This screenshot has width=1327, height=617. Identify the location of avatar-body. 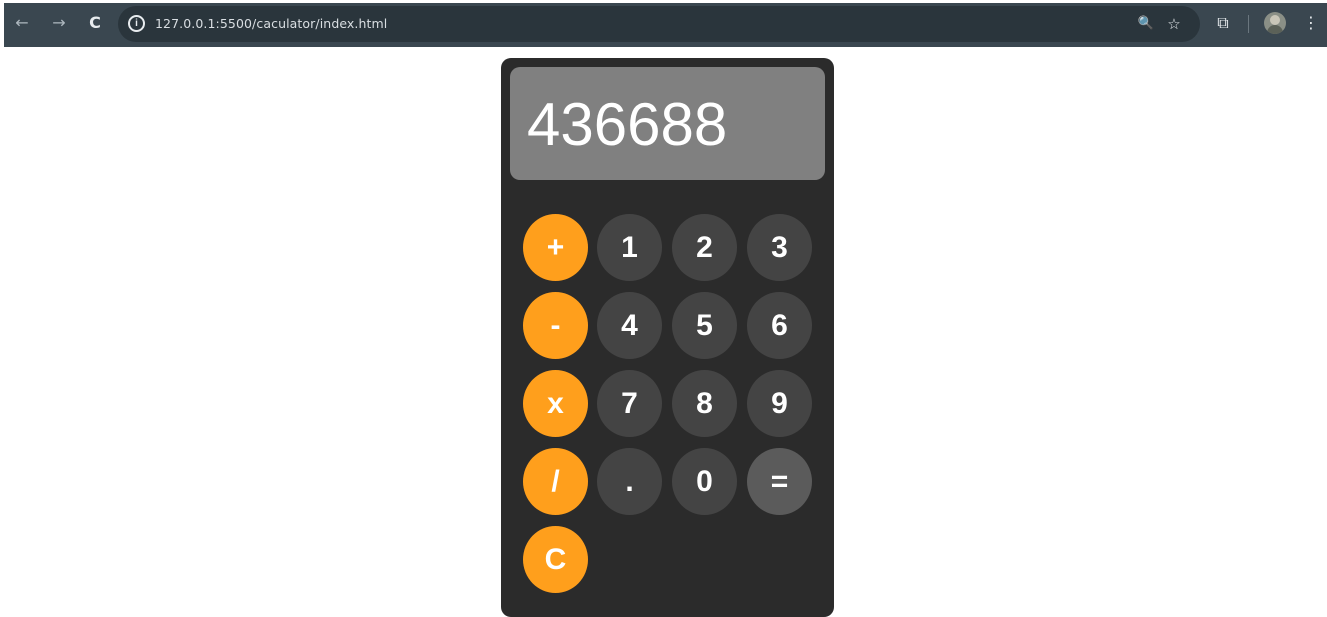
(1275, 29).